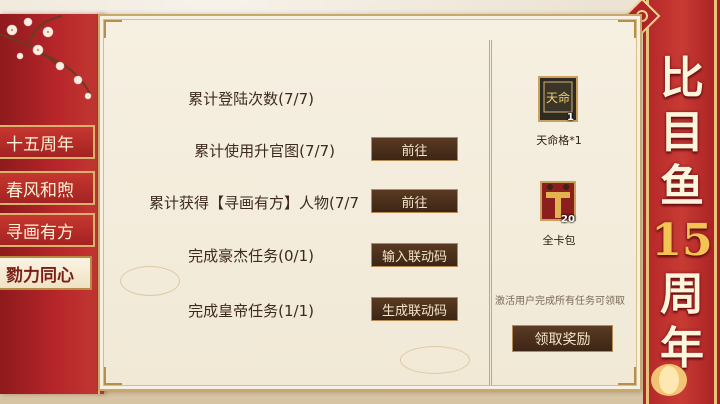  Describe the element at coordinates (251, 99) in the screenshot. I see `task-login-count: 累计登陆次数(7/7)` at that location.